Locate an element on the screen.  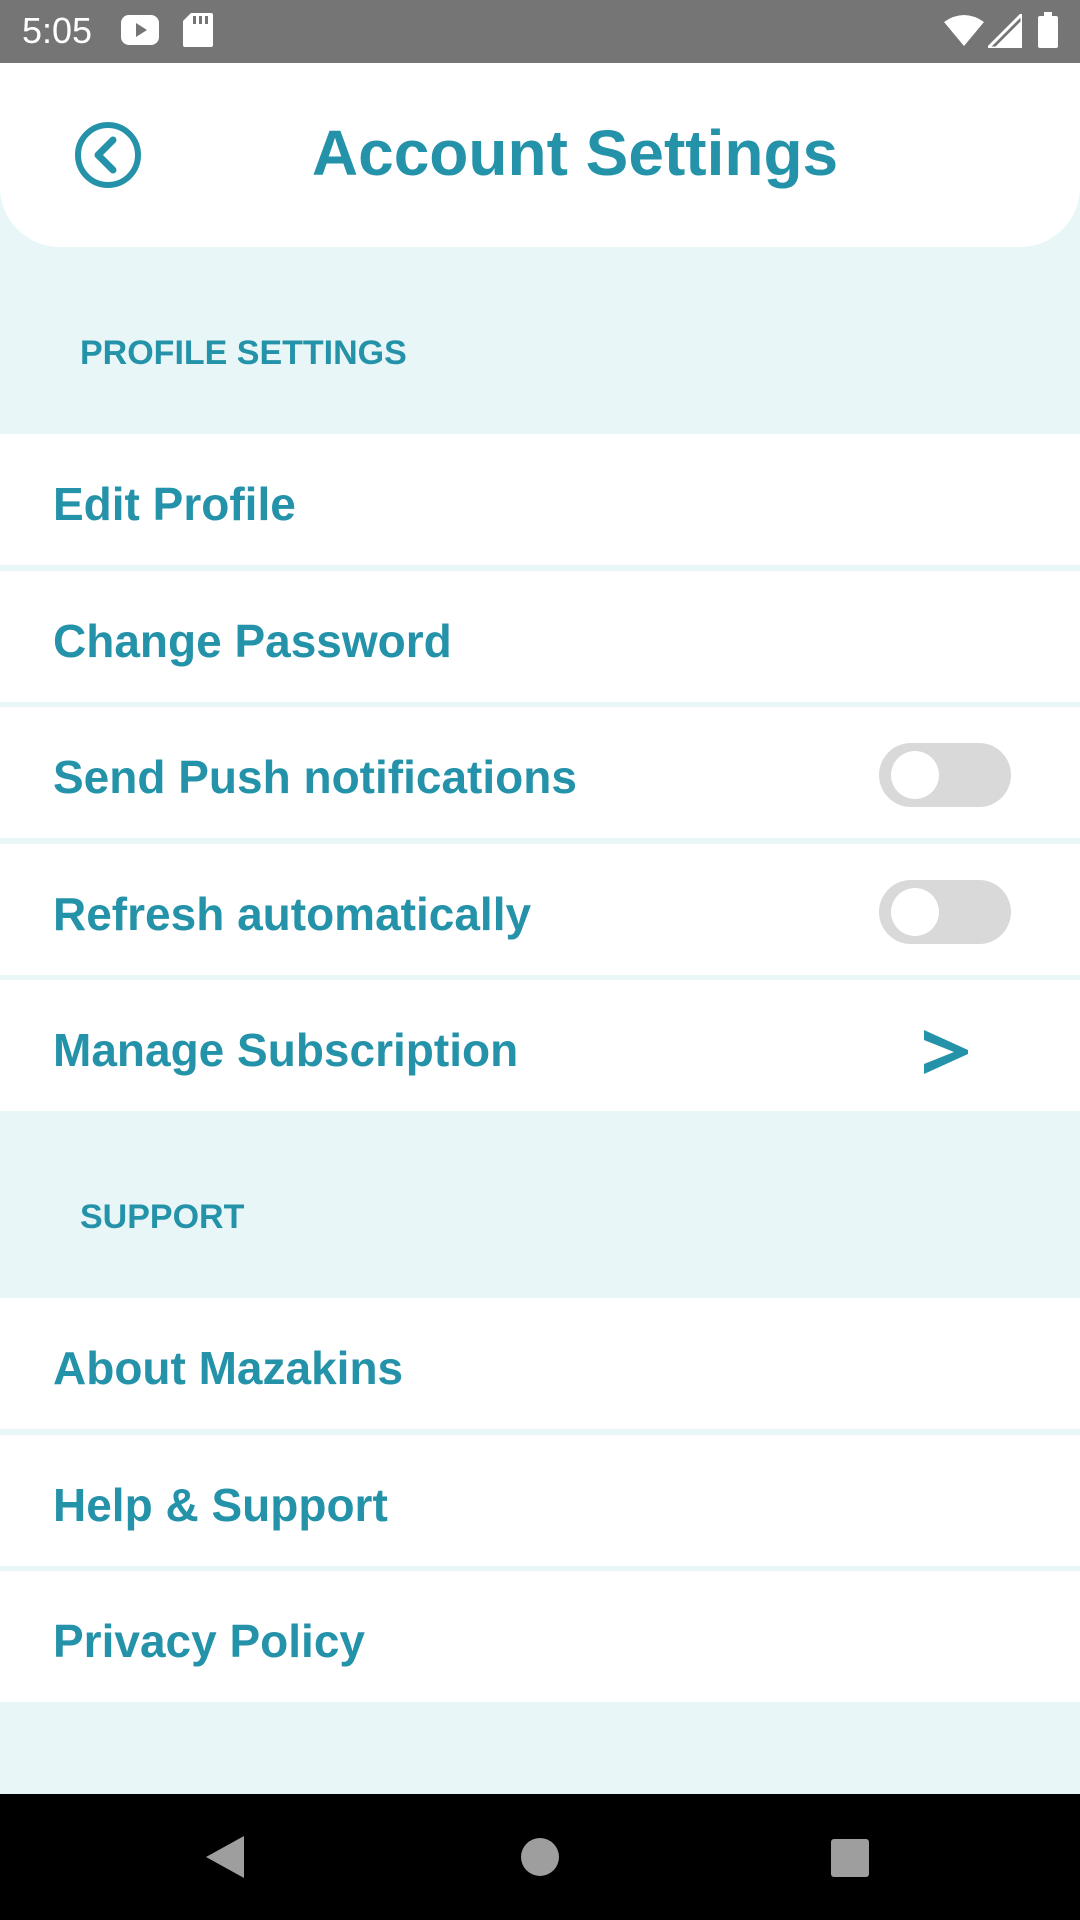
push-notifications-toggle is located at coordinates (945, 775).